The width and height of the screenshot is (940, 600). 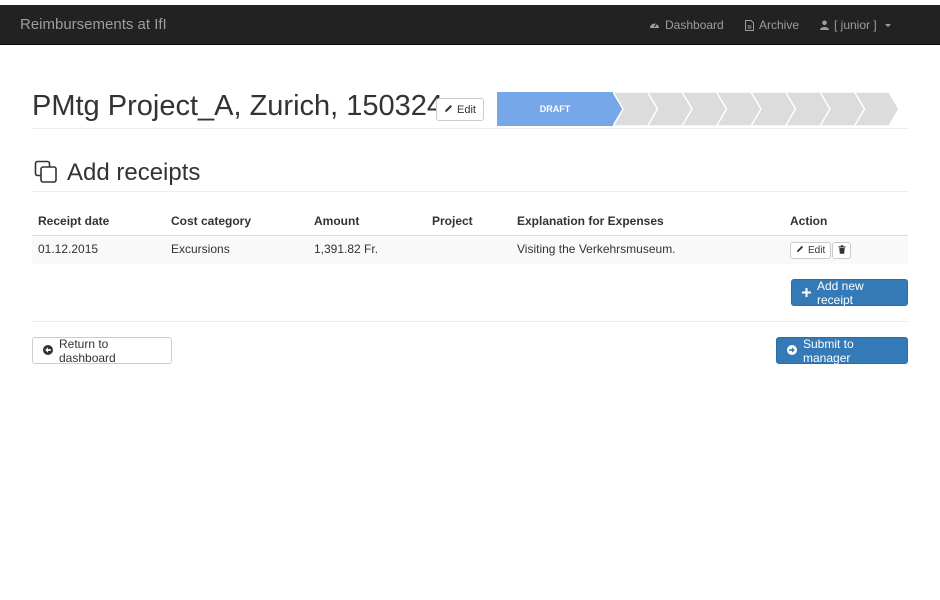 I want to click on workflow-steps: DRAFT, so click(x=703, y=109).